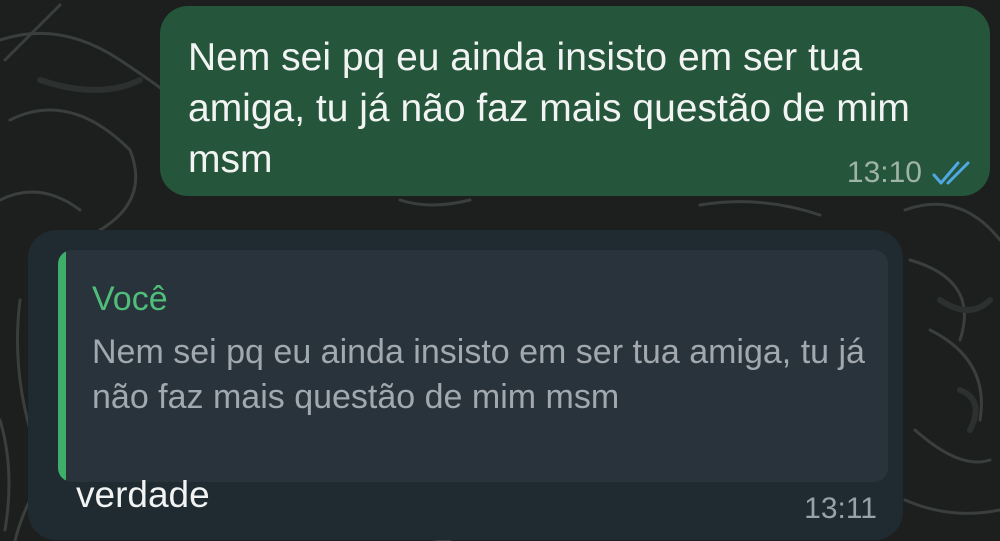 The width and height of the screenshot is (1000, 541). I want to click on double-check-icon, so click(951, 173).